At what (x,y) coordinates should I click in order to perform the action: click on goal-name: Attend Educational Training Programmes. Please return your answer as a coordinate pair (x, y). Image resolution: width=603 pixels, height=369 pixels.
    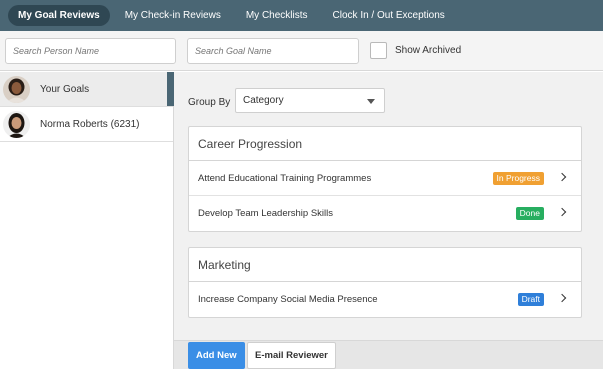
    Looking at the image, I should click on (285, 178).